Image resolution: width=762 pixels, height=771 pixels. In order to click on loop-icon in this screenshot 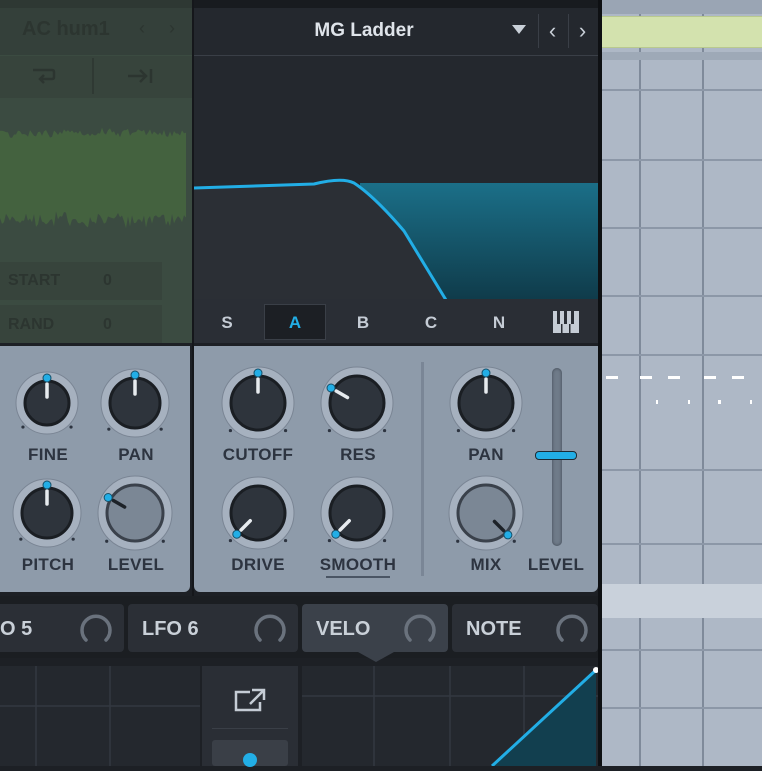, I will do `click(43, 75)`.